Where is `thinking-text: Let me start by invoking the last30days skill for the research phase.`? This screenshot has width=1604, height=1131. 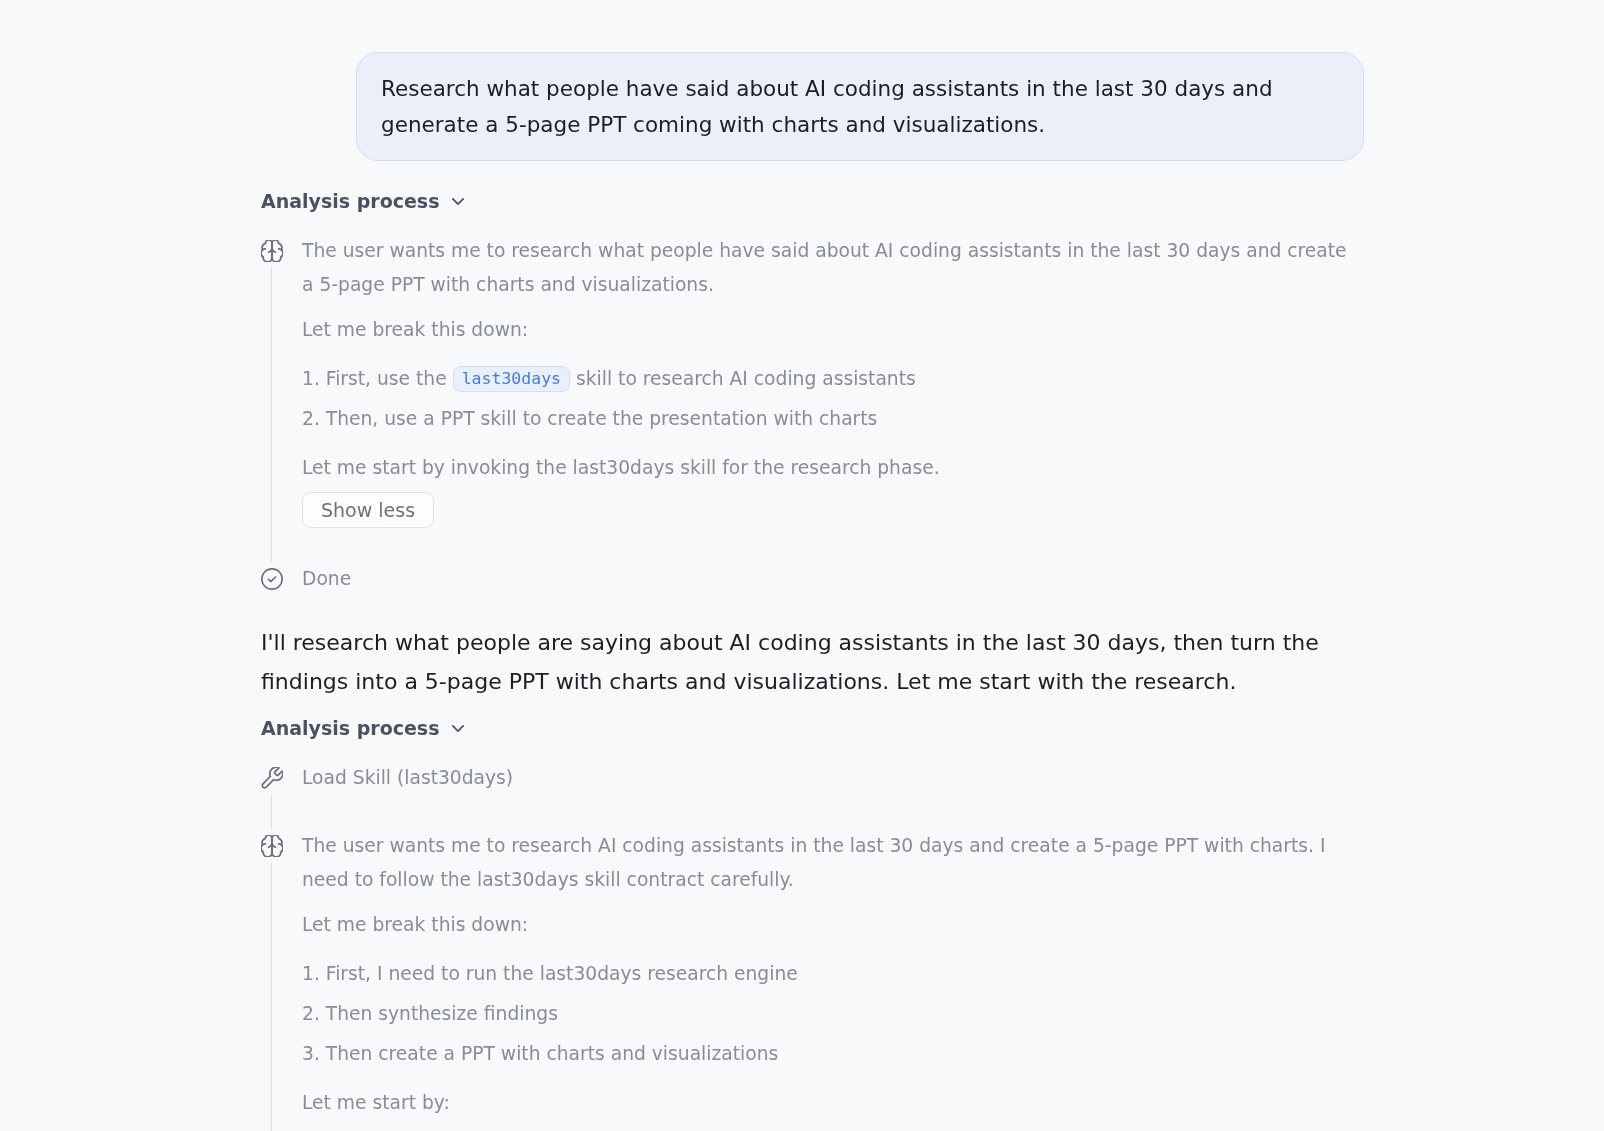
thinking-text: Let me start by invoking the last30days skill for the research phase. is located at coordinates (621, 468).